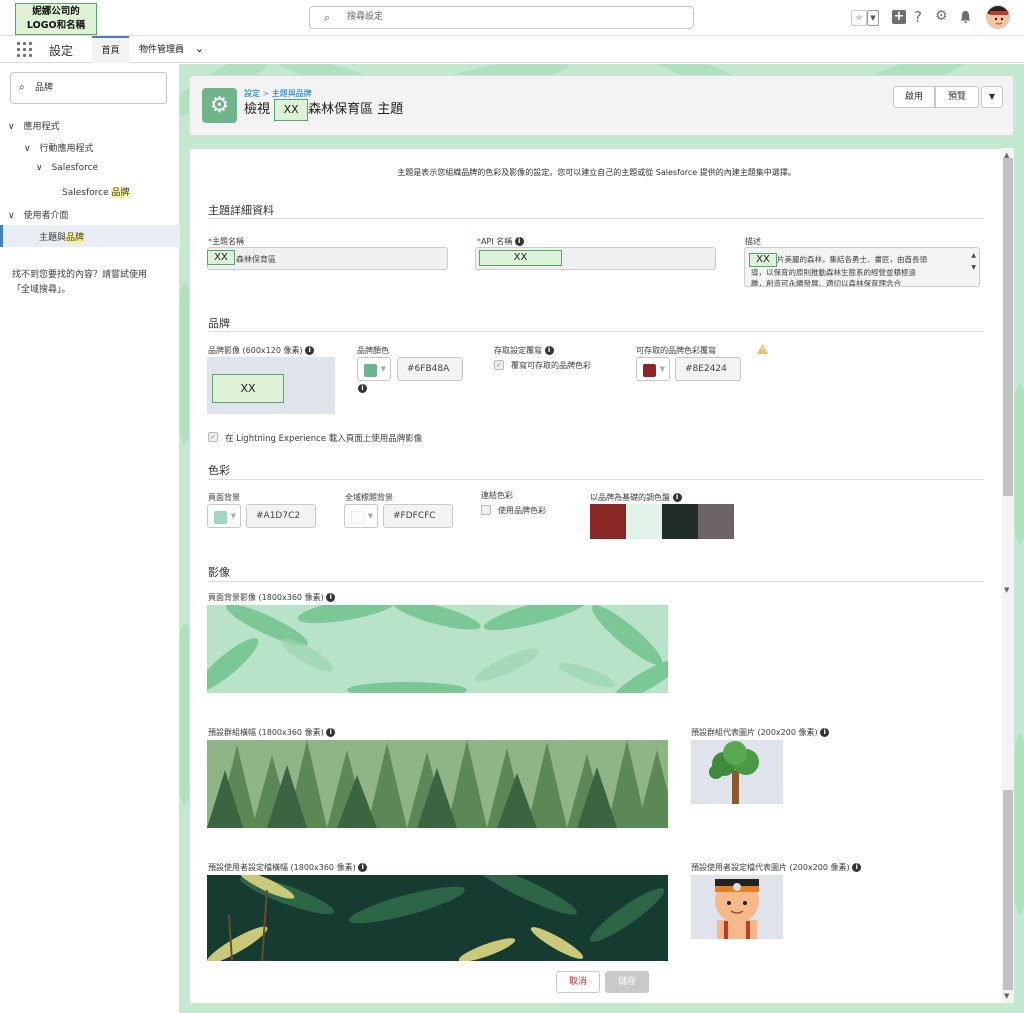  I want to click on add-icon: +, so click(899, 17).